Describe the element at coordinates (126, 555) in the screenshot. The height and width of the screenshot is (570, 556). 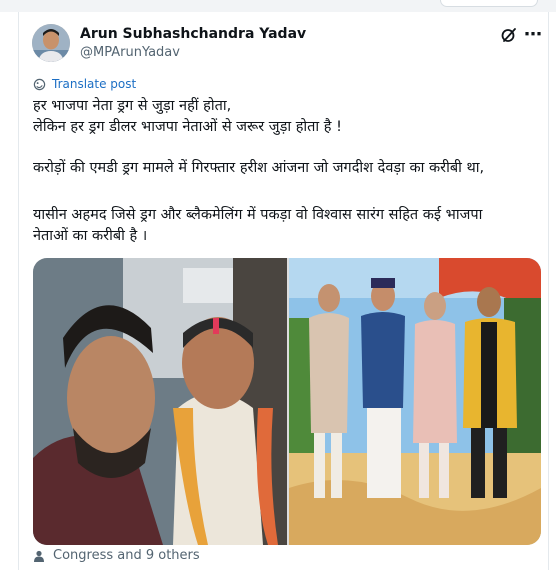
I see `liked-by-text: Congress and 9 others` at that location.